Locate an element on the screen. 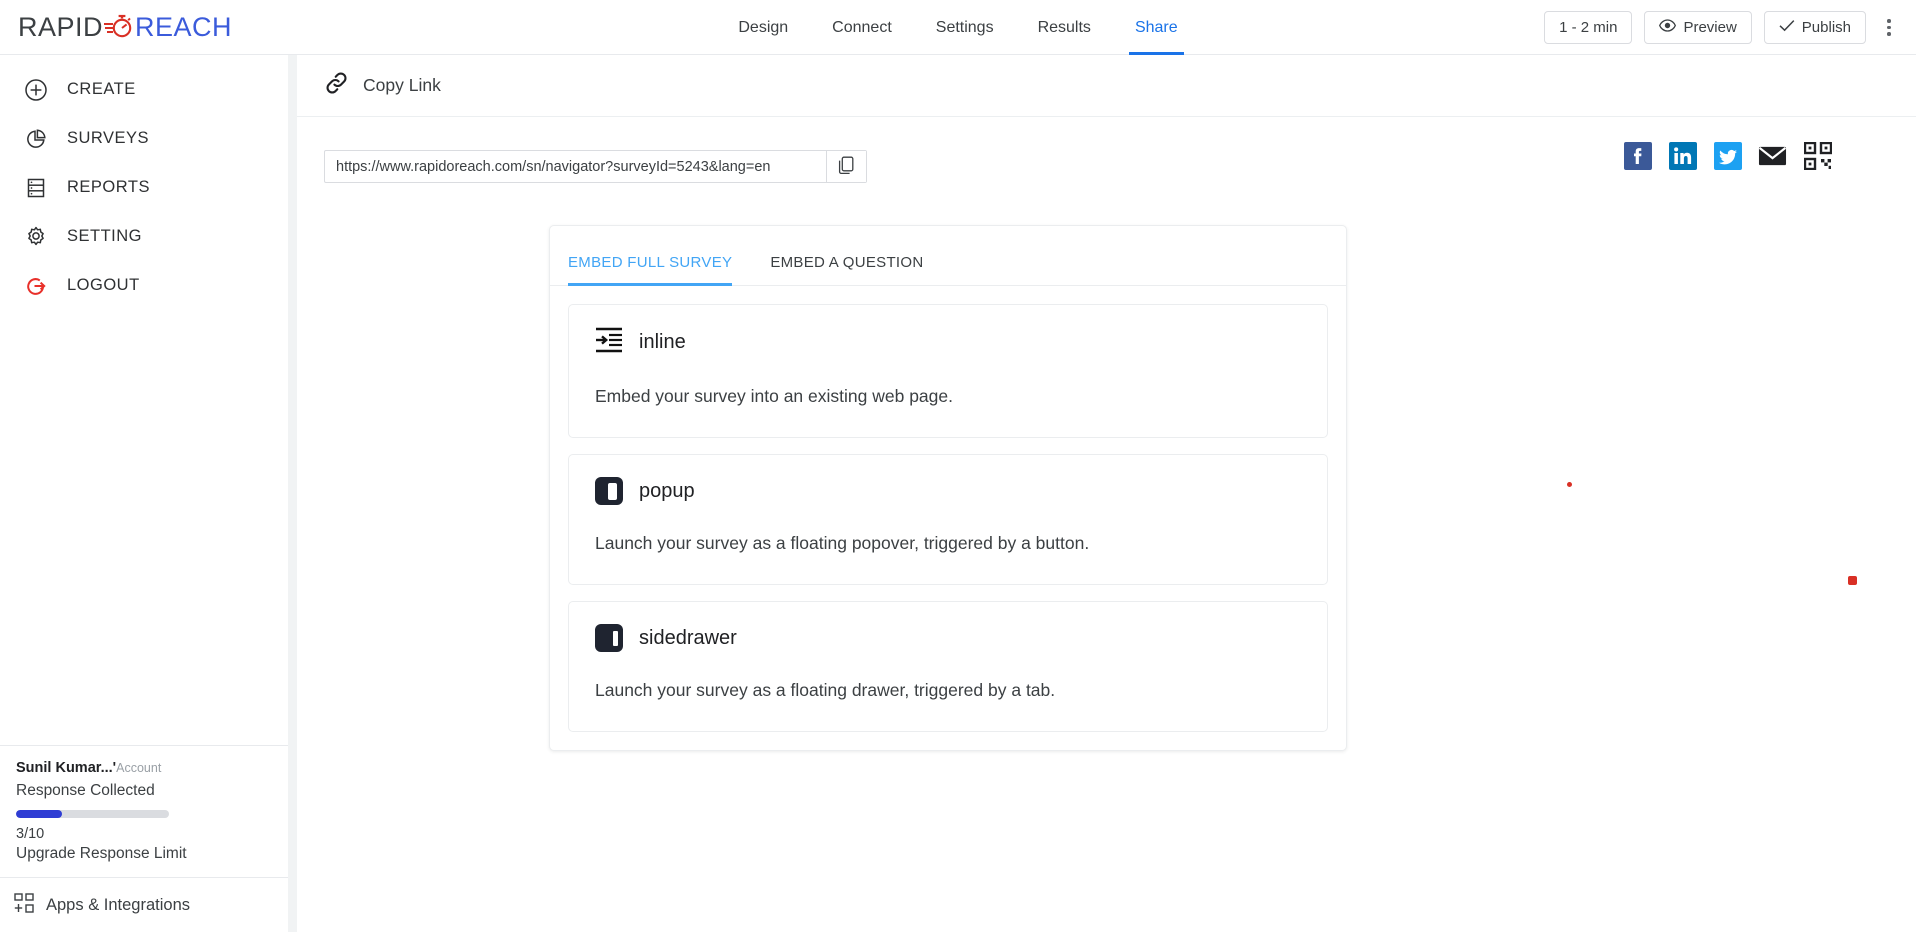 Image resolution: width=1916 pixels, height=932 pixels. duration-button: 1 - 2 min is located at coordinates (1588, 27).